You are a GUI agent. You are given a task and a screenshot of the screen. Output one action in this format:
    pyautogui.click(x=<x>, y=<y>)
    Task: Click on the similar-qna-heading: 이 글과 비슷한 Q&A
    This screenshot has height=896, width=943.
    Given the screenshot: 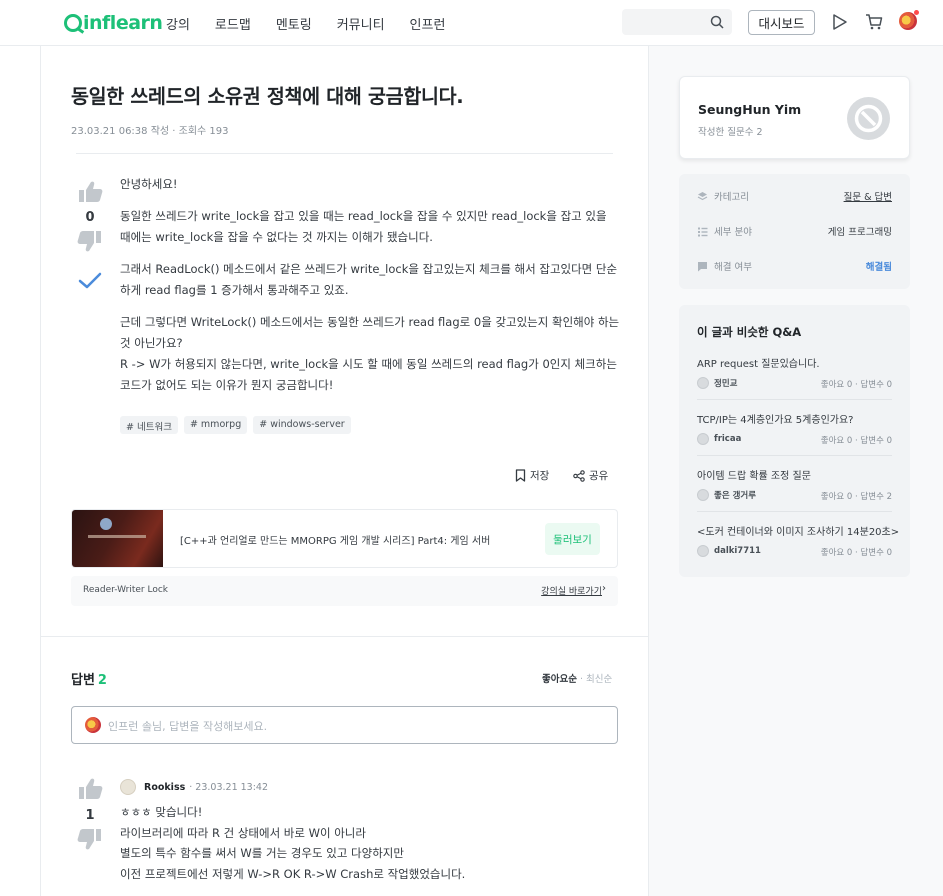 What is the action you would take?
    pyautogui.click(x=749, y=332)
    